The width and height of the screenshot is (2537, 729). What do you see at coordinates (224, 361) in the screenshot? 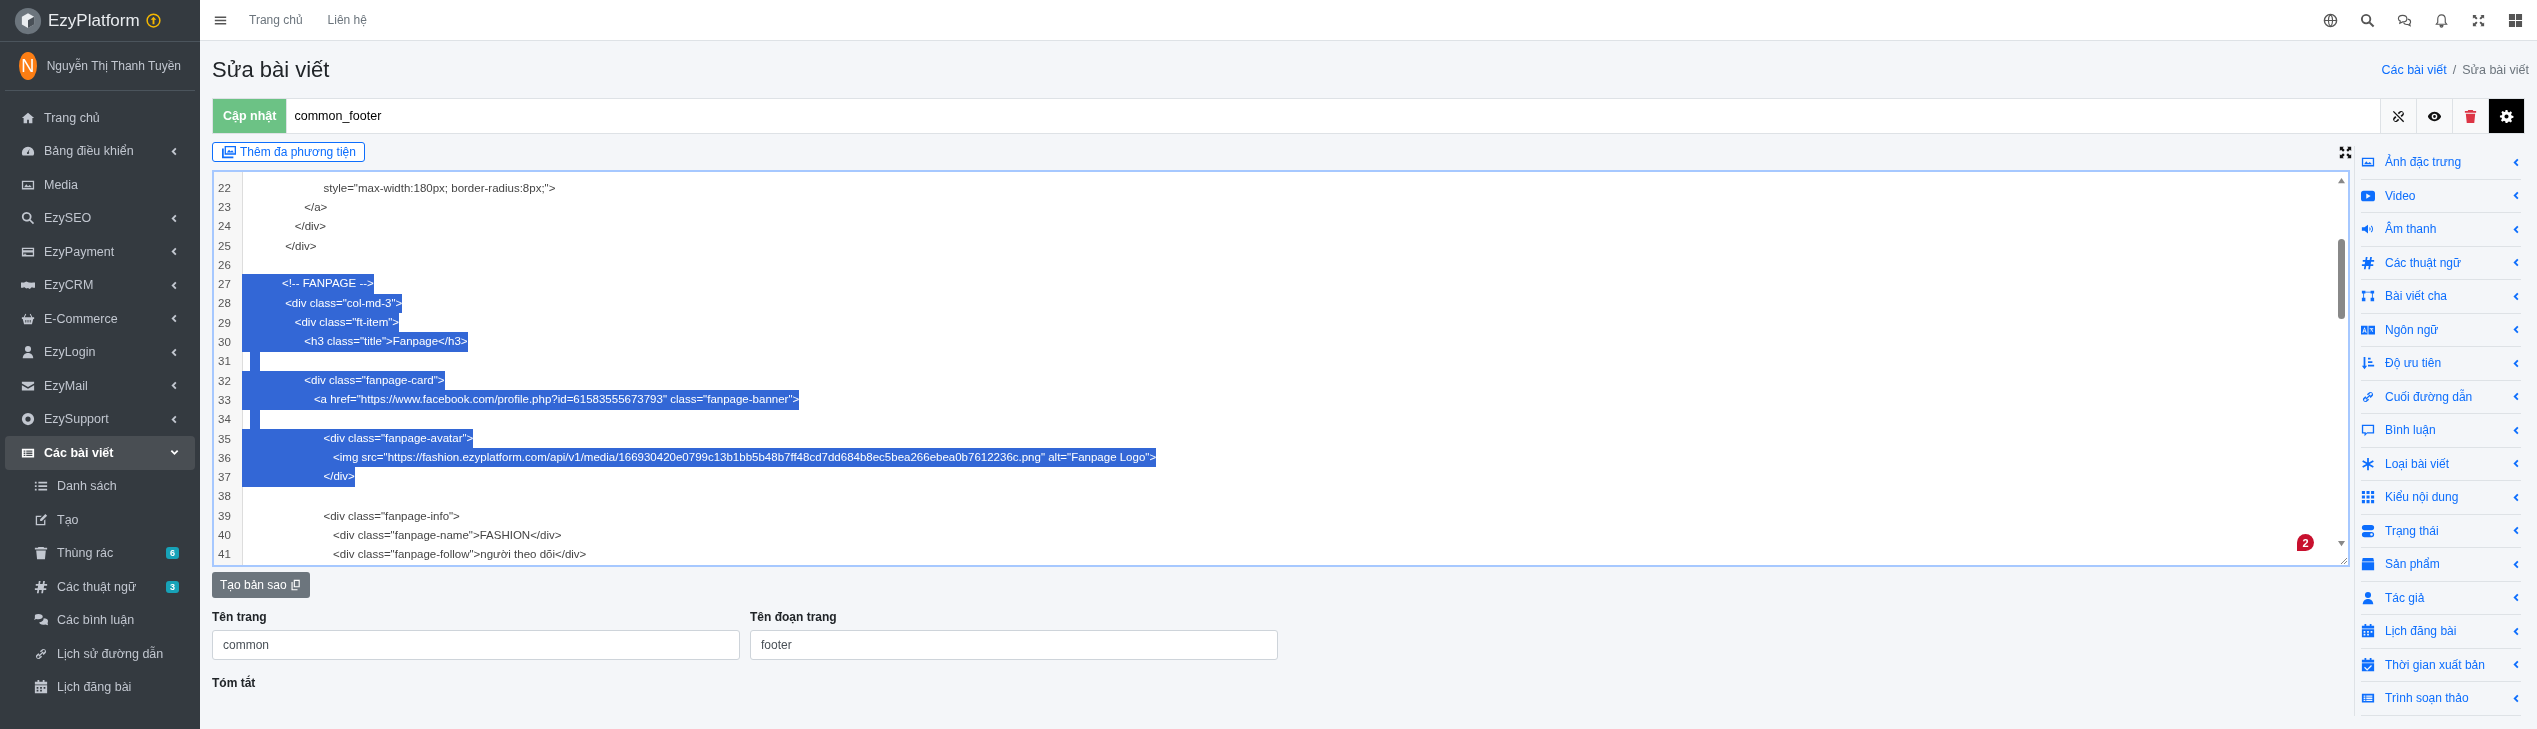
I see `line-number: 31` at bounding box center [224, 361].